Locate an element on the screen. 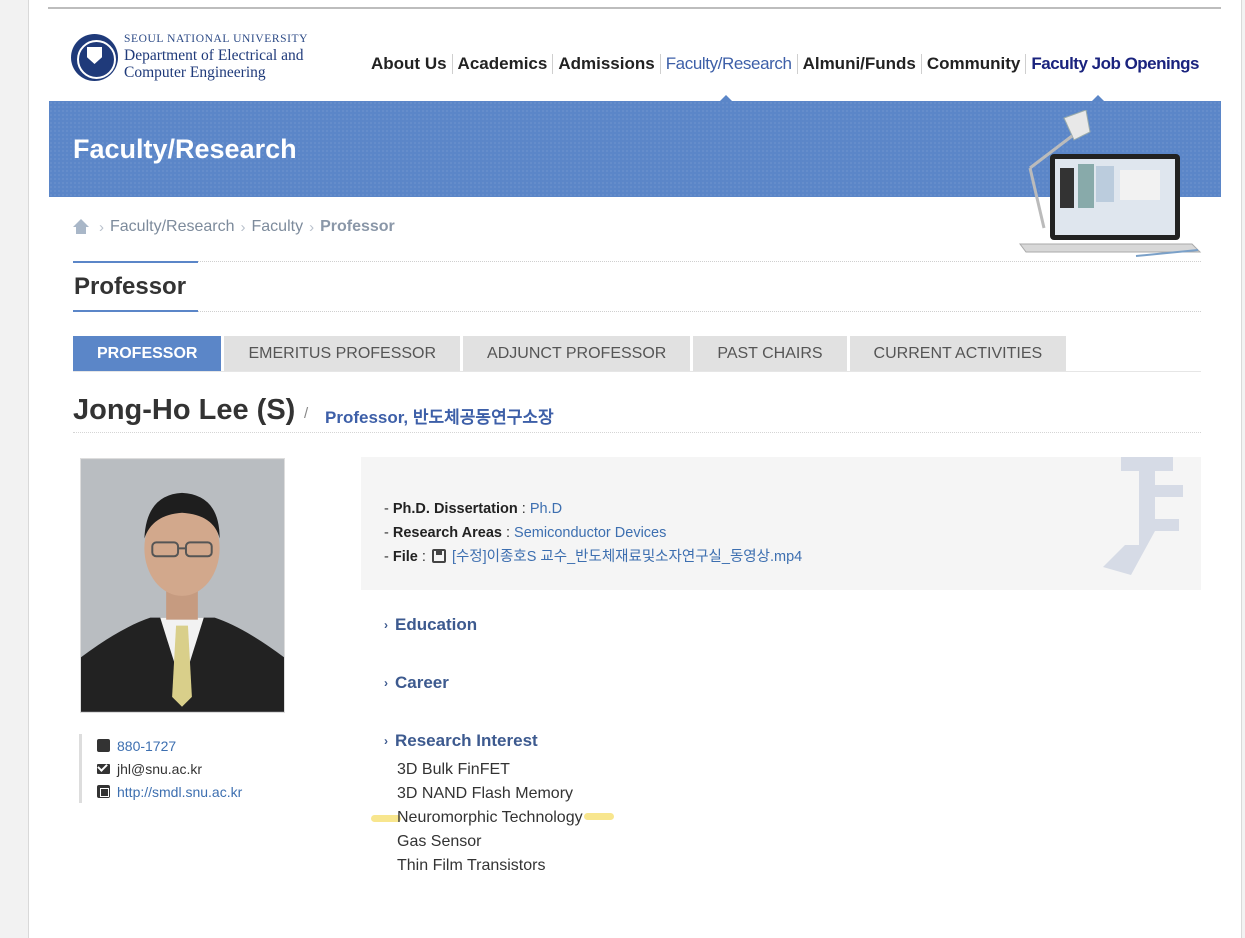 The image size is (1245, 938). logo-dept-line2: Computer Engineering is located at coordinates (195, 73).